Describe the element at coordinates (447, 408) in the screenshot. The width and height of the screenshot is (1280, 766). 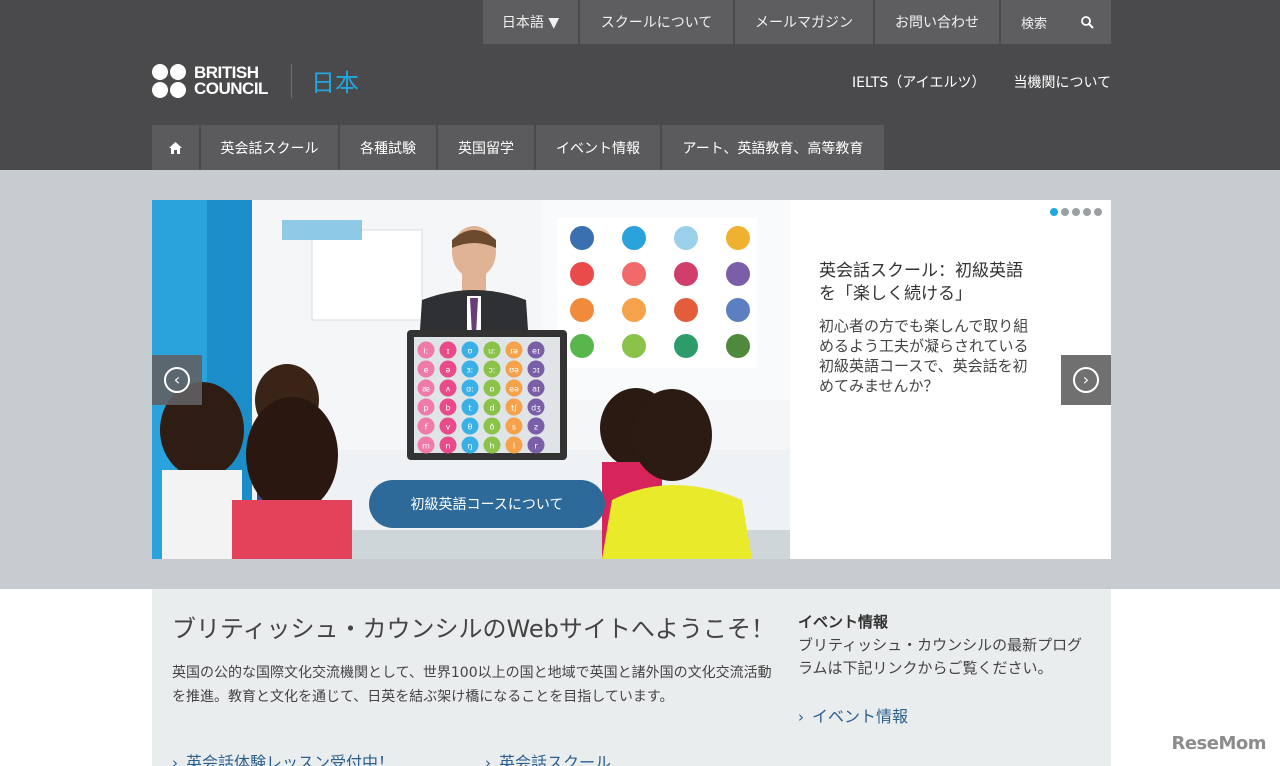
I see `phonetic-symbol: b` at that location.